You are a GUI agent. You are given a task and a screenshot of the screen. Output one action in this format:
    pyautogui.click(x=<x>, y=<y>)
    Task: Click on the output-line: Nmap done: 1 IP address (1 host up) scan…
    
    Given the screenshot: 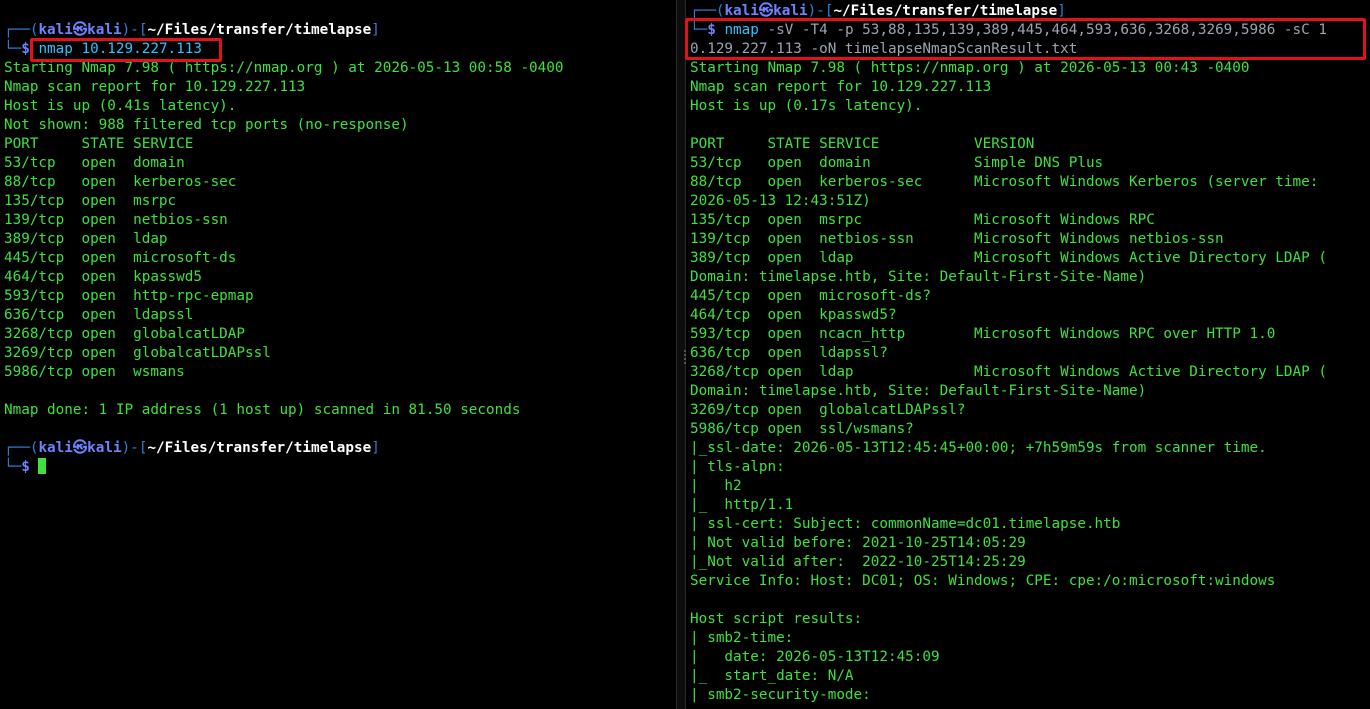 What is the action you would take?
    pyautogui.click(x=262, y=410)
    